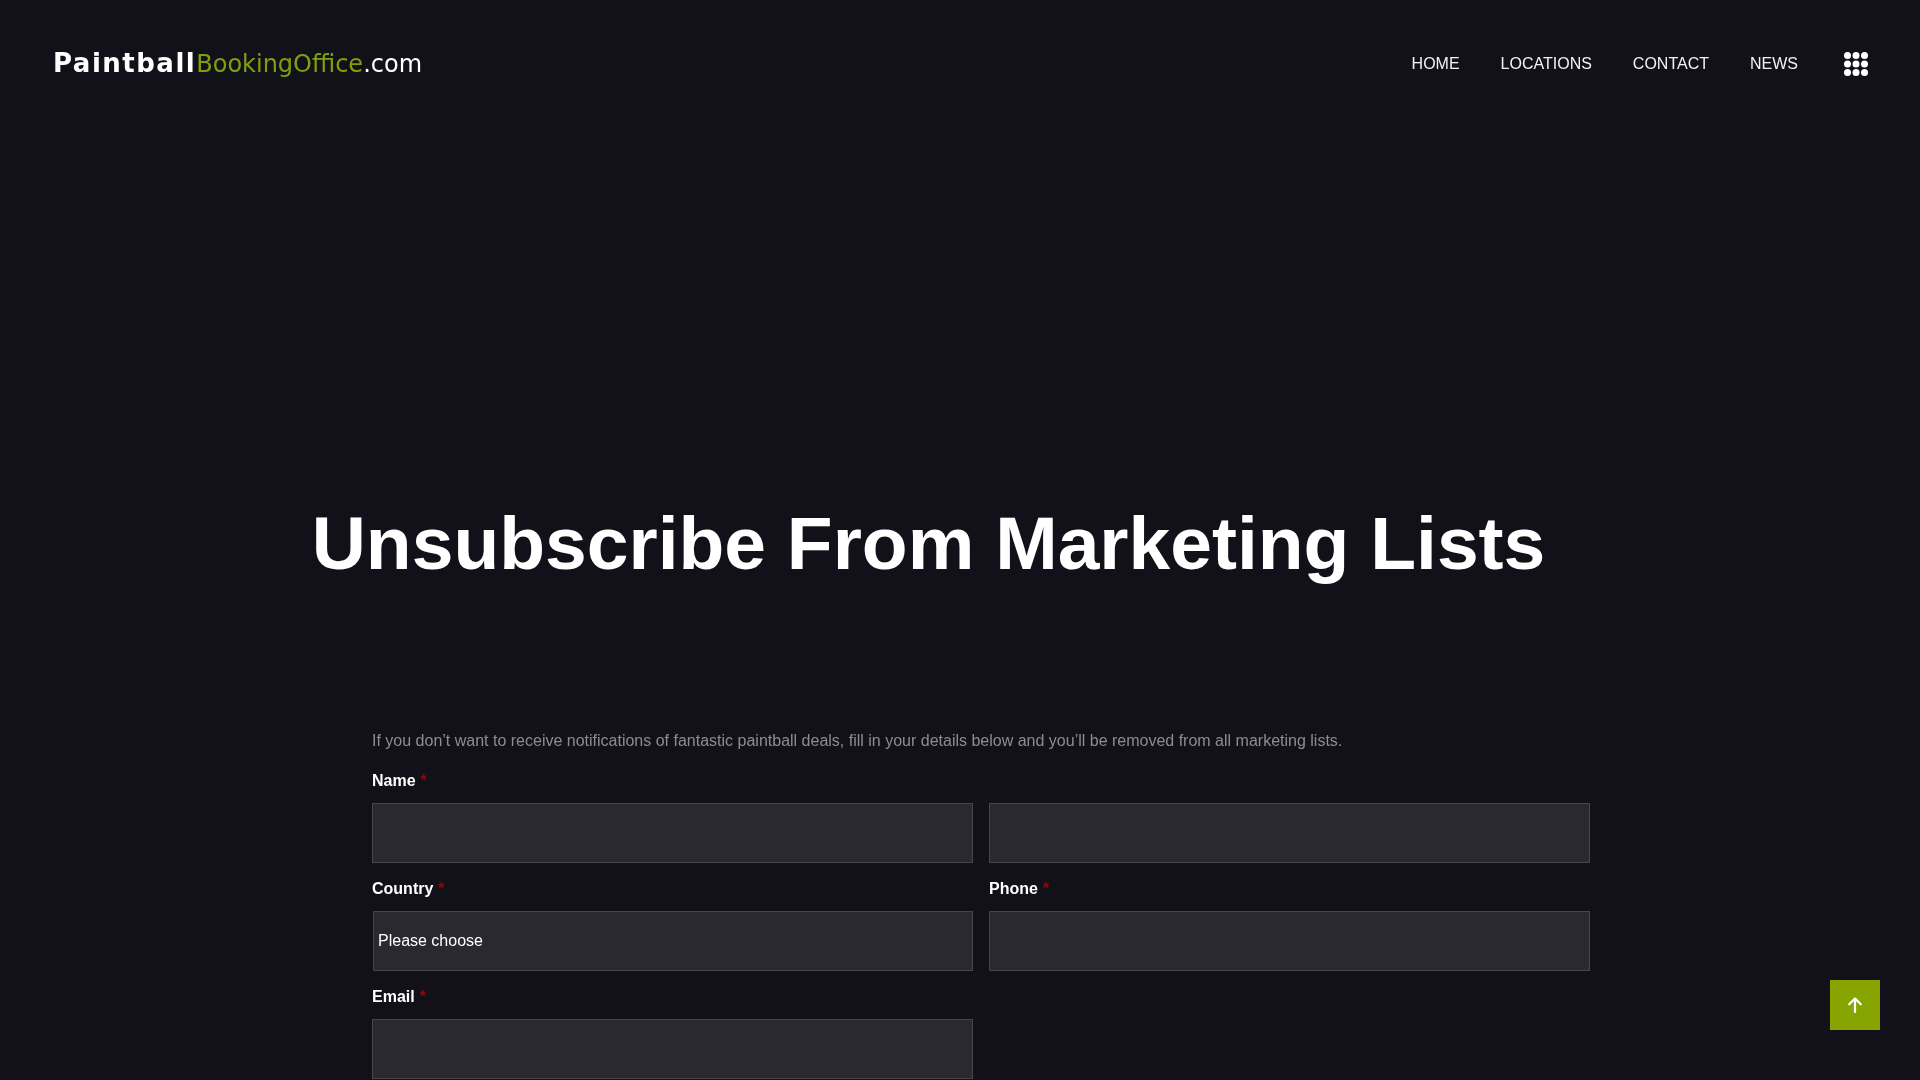 This screenshot has height=1080, width=1920. I want to click on field-label: Email, so click(393, 997).